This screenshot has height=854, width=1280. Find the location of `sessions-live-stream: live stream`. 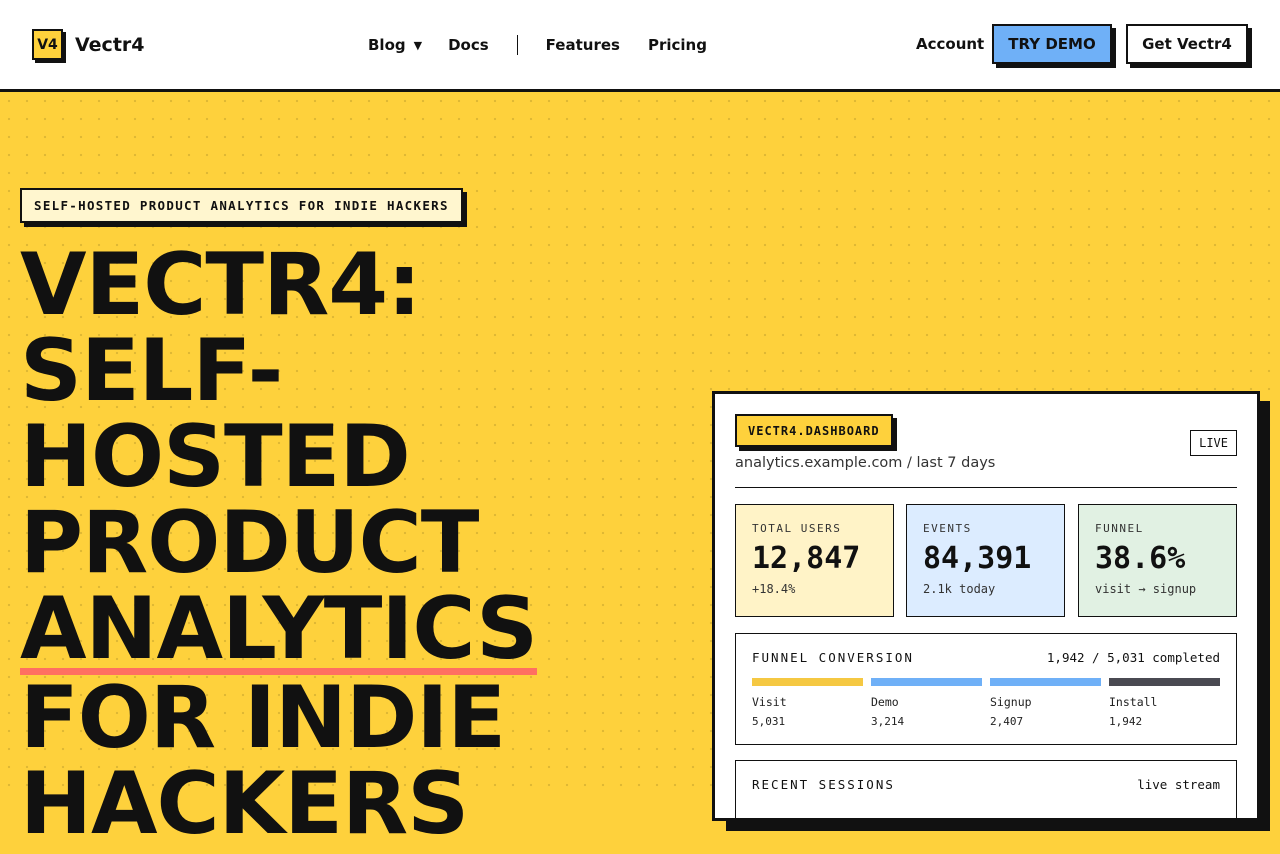

sessions-live-stream: live stream is located at coordinates (1178, 784).